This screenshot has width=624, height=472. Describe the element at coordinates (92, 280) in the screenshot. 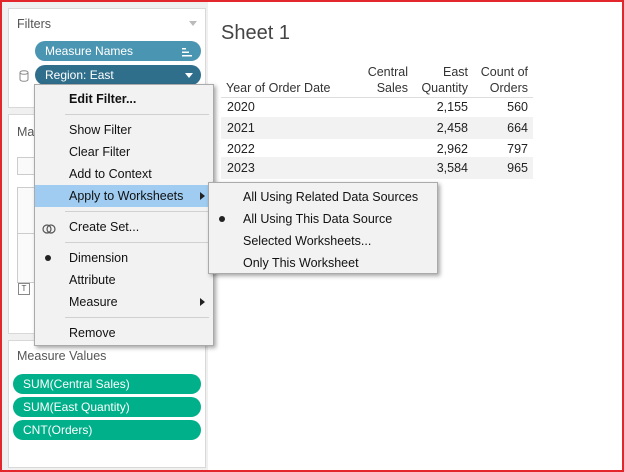

I see `menu-item-label: Attribute` at that location.